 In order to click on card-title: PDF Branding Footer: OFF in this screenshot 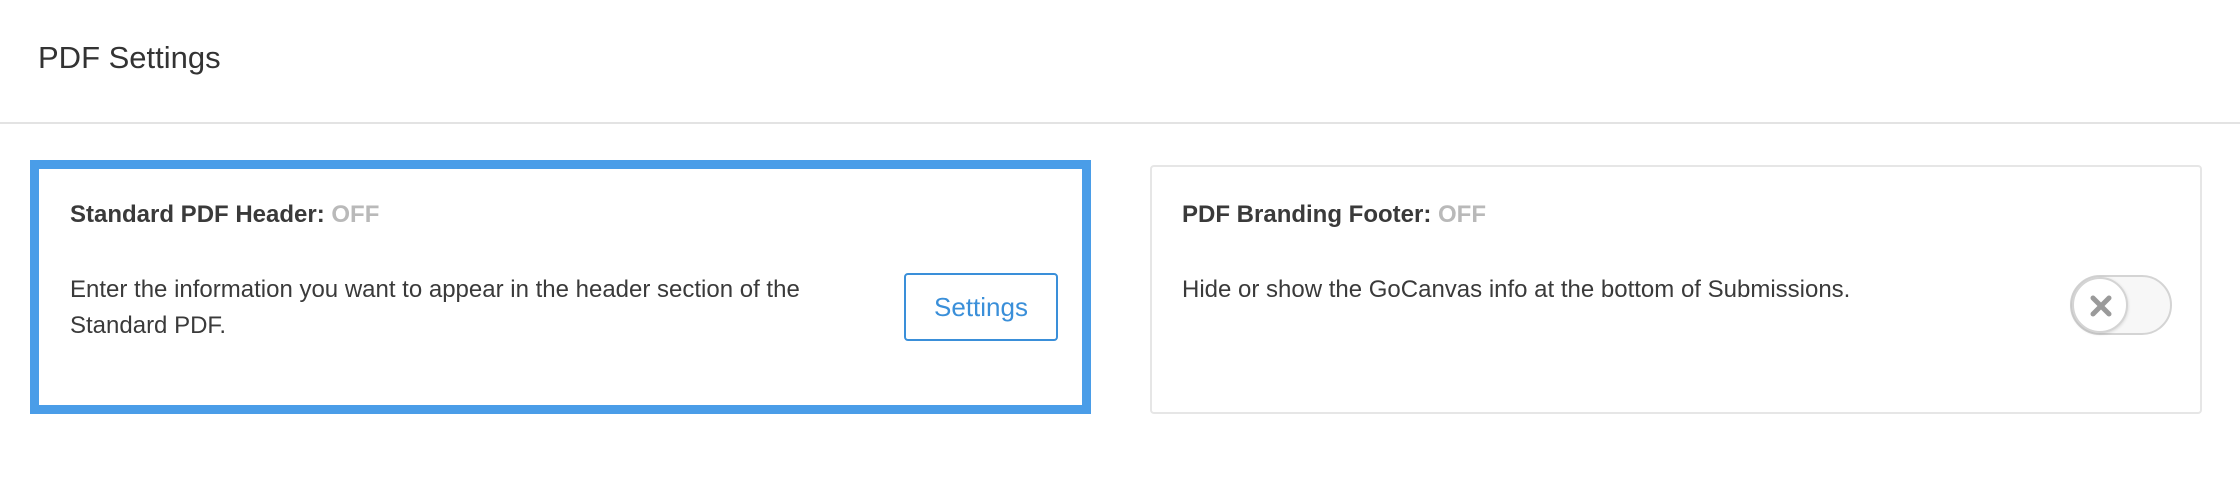, I will do `click(1334, 215)`.